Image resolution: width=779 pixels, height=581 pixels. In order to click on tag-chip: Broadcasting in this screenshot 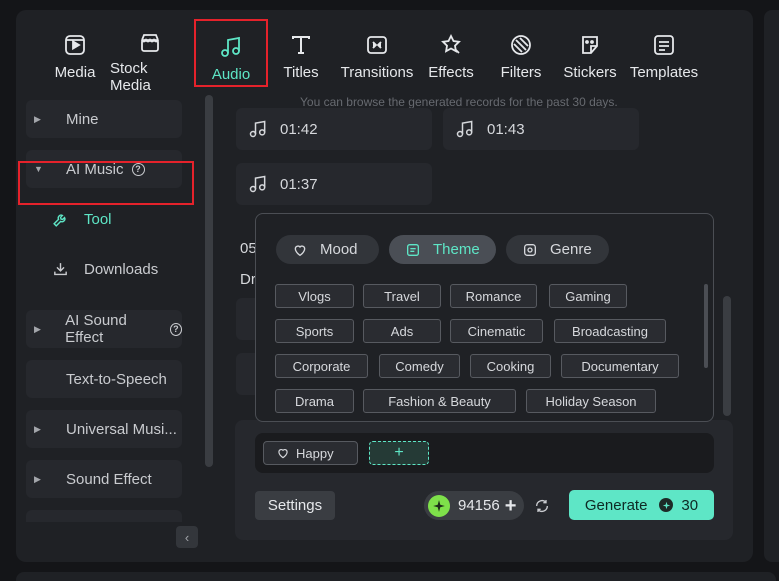, I will do `click(610, 331)`.